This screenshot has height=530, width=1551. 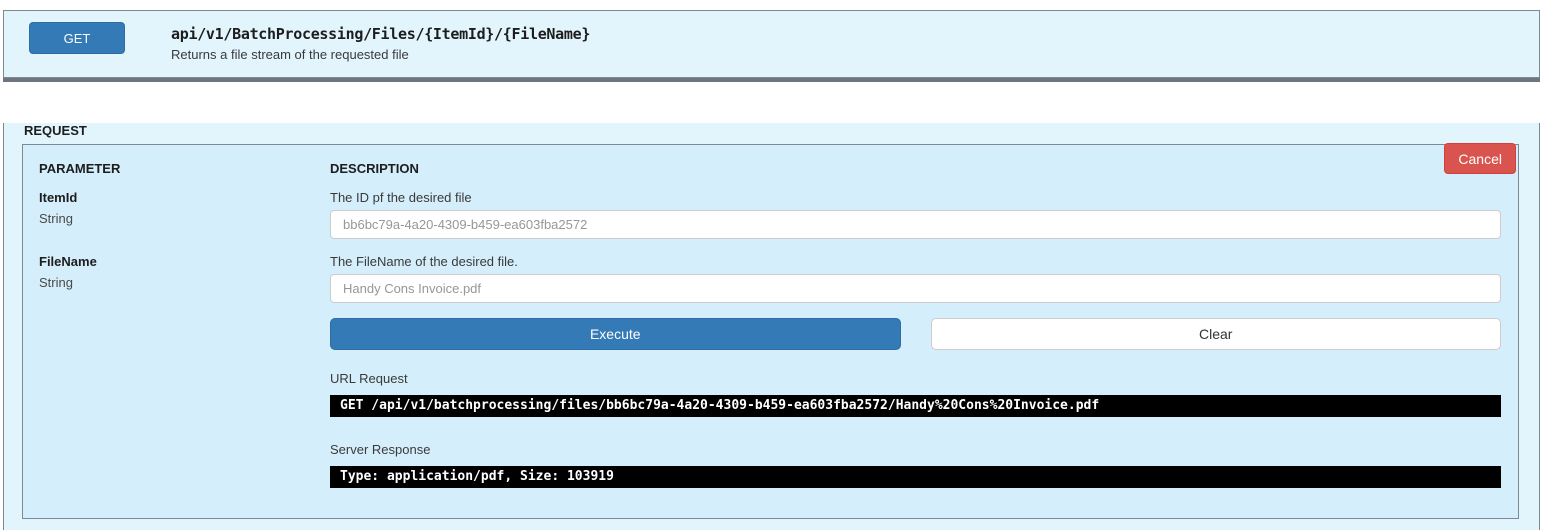 I want to click on url-request-label: URL Request, so click(x=369, y=378).